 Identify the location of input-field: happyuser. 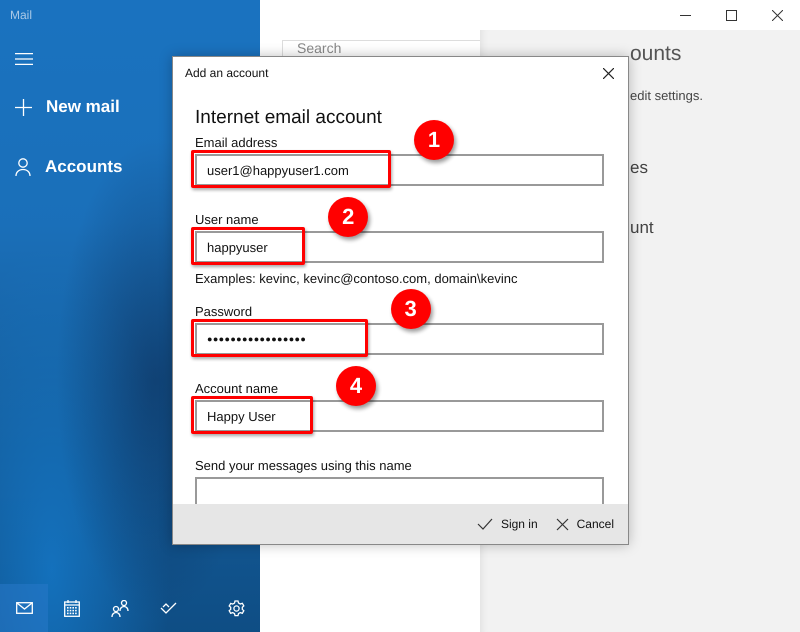
(399, 247).